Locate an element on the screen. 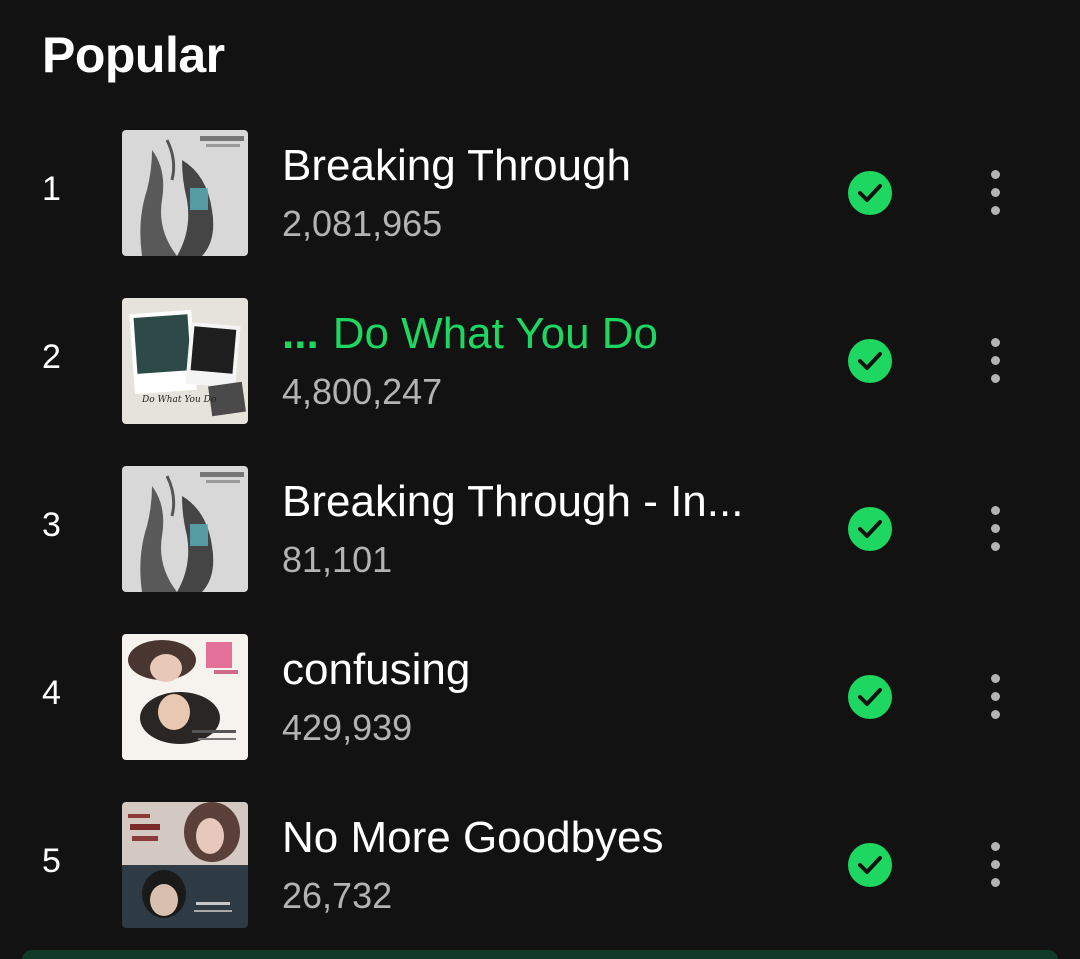 This screenshot has width=1080, height=959. track-title: No More Goodbyes is located at coordinates (473, 837).